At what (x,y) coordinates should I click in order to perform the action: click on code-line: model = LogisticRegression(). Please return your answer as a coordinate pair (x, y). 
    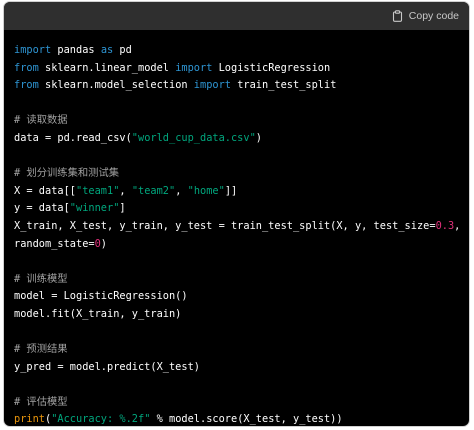
    Looking at the image, I should click on (237, 297).